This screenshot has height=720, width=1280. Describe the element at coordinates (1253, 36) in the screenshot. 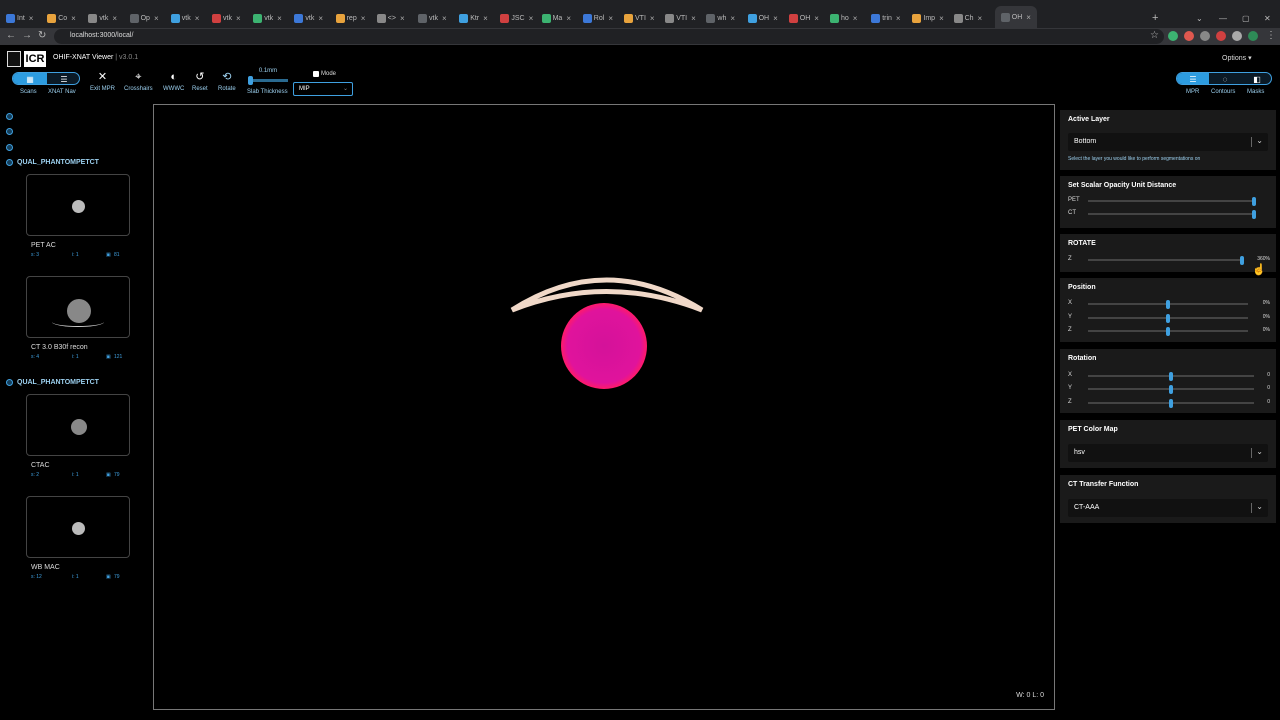

I see `profile-avatar` at that location.